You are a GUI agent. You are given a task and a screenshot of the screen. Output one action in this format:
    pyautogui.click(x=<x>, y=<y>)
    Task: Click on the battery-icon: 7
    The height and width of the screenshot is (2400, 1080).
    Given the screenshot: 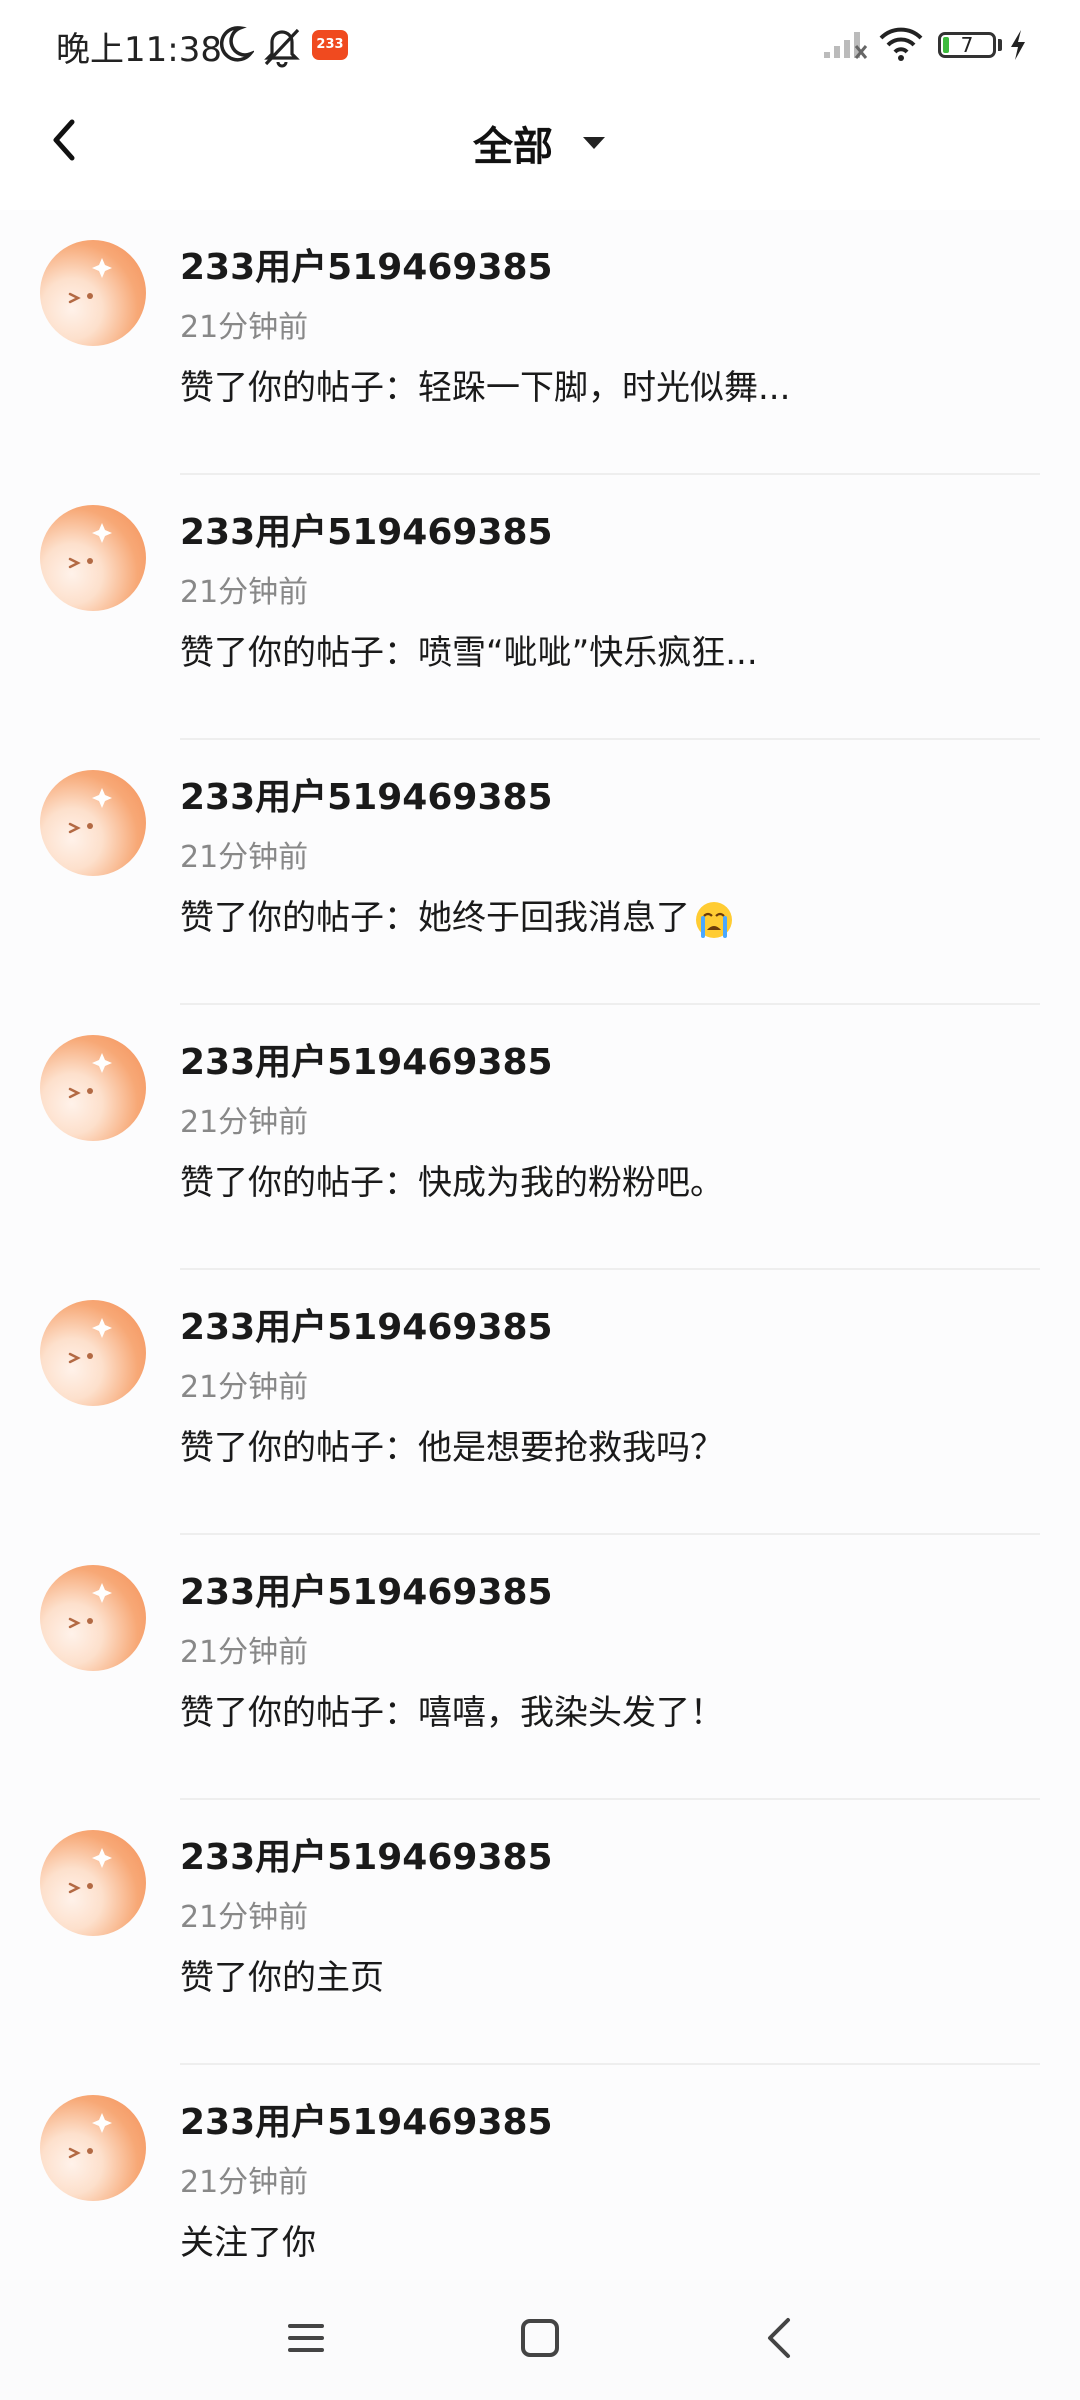 What is the action you would take?
    pyautogui.click(x=967, y=45)
    